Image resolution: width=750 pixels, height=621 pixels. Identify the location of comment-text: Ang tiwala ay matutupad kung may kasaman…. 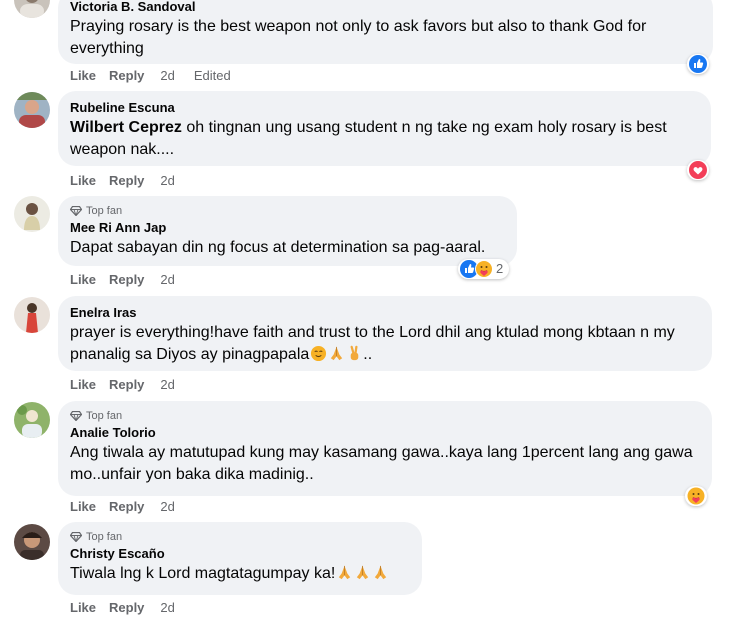
(381, 463).